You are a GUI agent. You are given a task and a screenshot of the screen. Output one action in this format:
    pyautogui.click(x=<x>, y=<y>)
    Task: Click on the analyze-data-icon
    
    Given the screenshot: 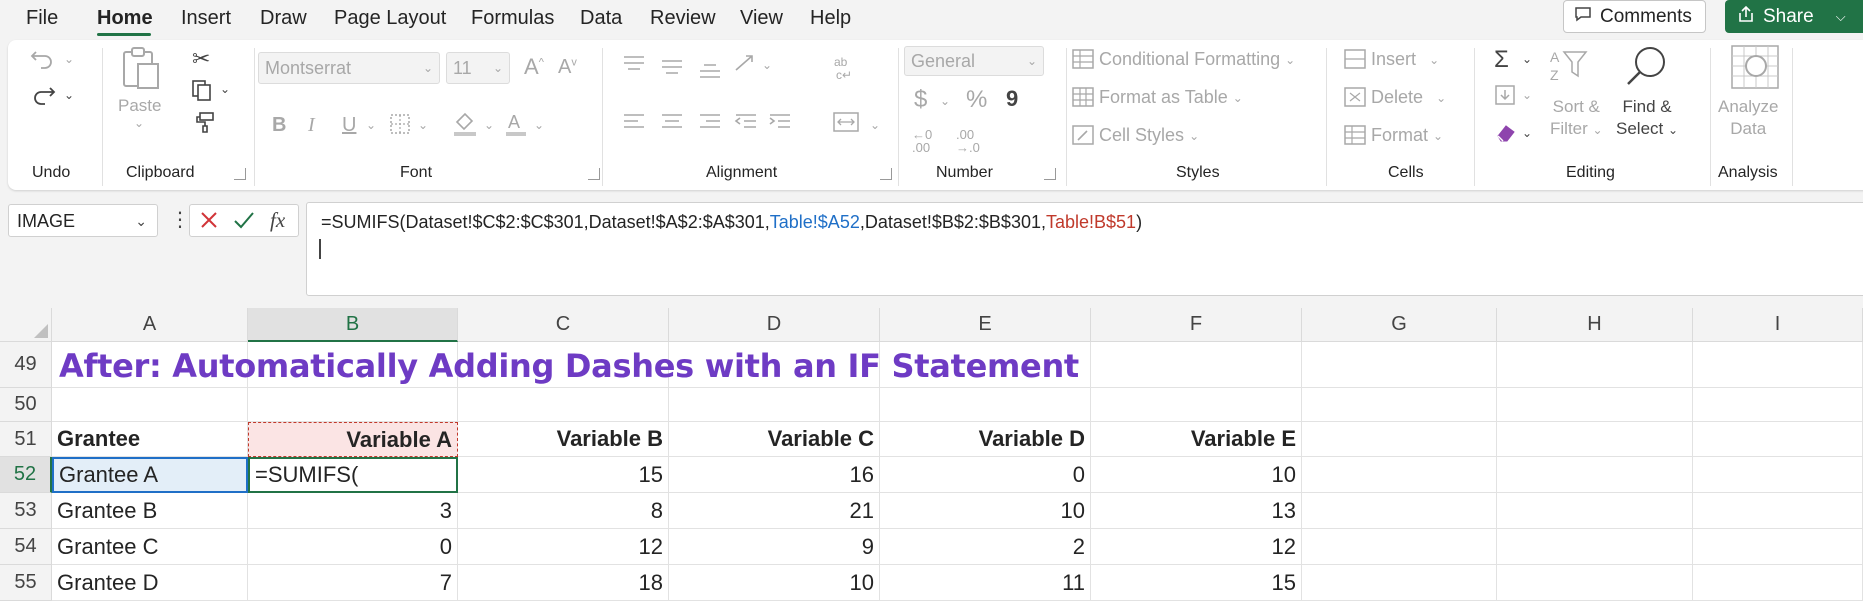 What is the action you would take?
    pyautogui.click(x=1755, y=67)
    